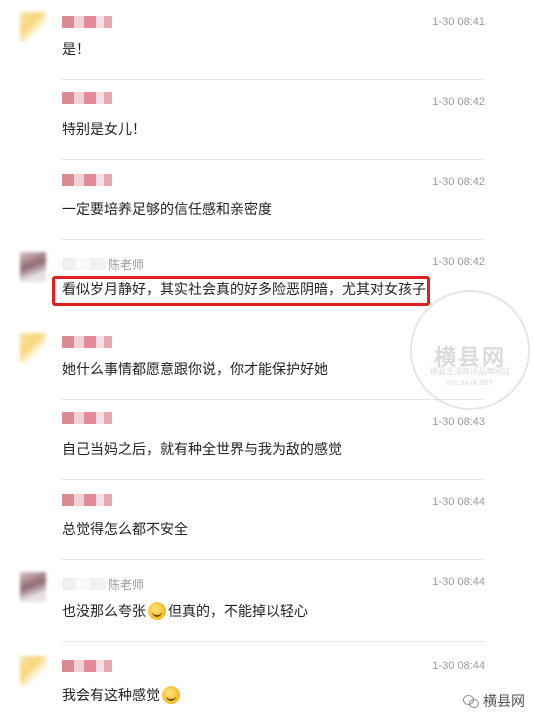 Image resolution: width=533 pixels, height=721 pixels. I want to click on comment-text: 自己当妈之后，就有种全世界与我为敌的感觉, so click(202, 450).